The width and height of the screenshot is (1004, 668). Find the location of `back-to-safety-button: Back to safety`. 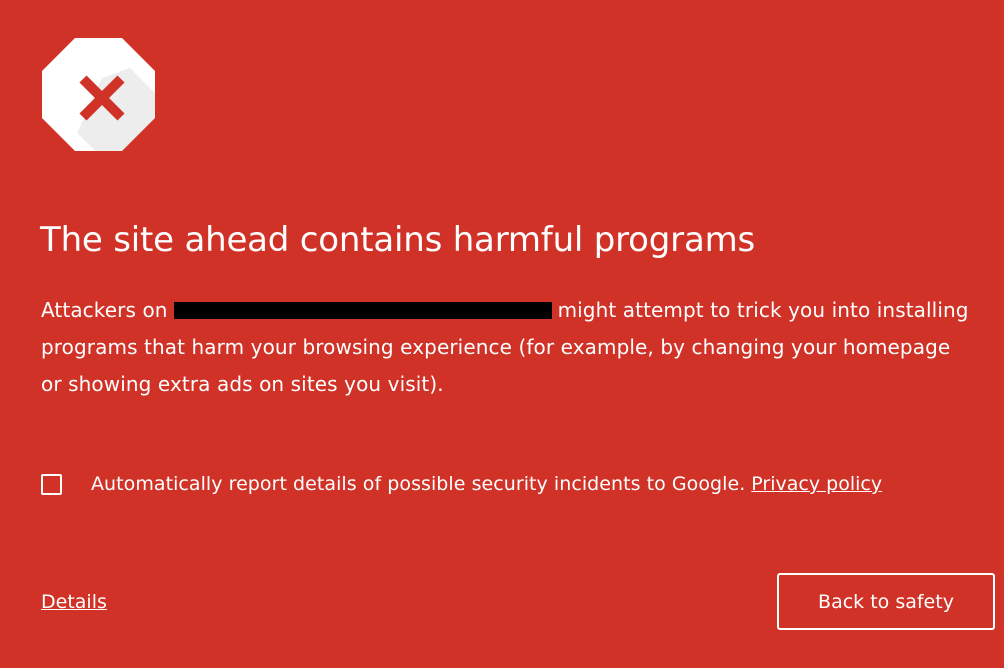

back-to-safety-button: Back to safety is located at coordinates (886, 601).